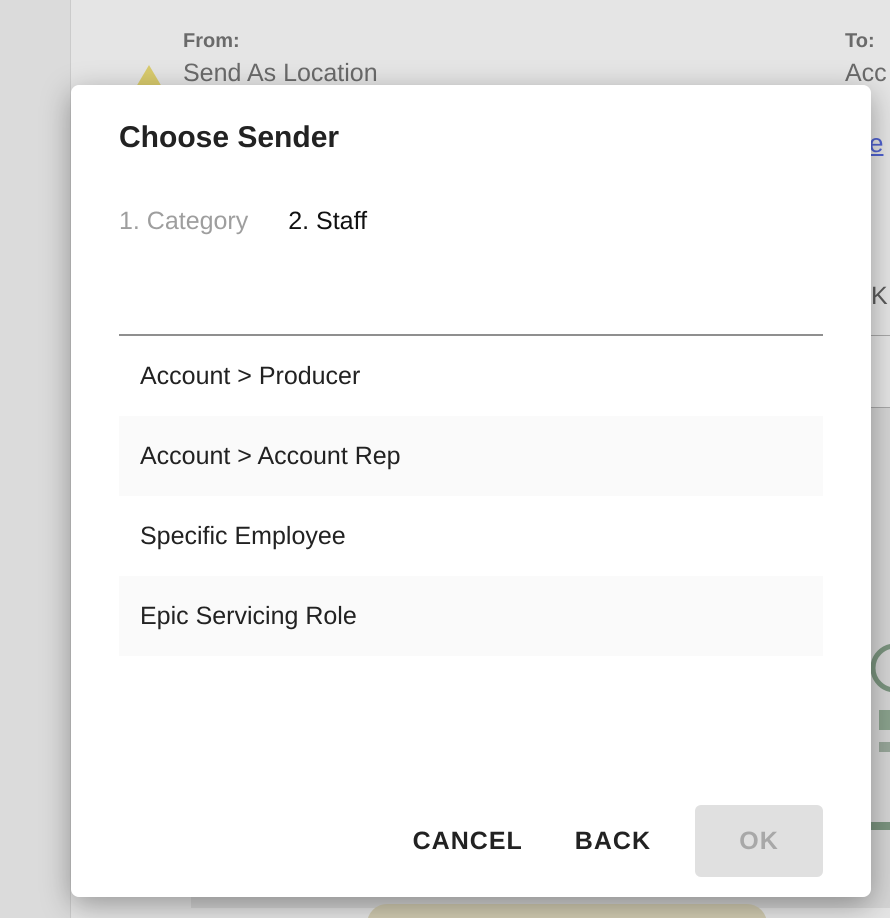 This screenshot has width=890, height=918. I want to click on to-label: To:, so click(860, 41).